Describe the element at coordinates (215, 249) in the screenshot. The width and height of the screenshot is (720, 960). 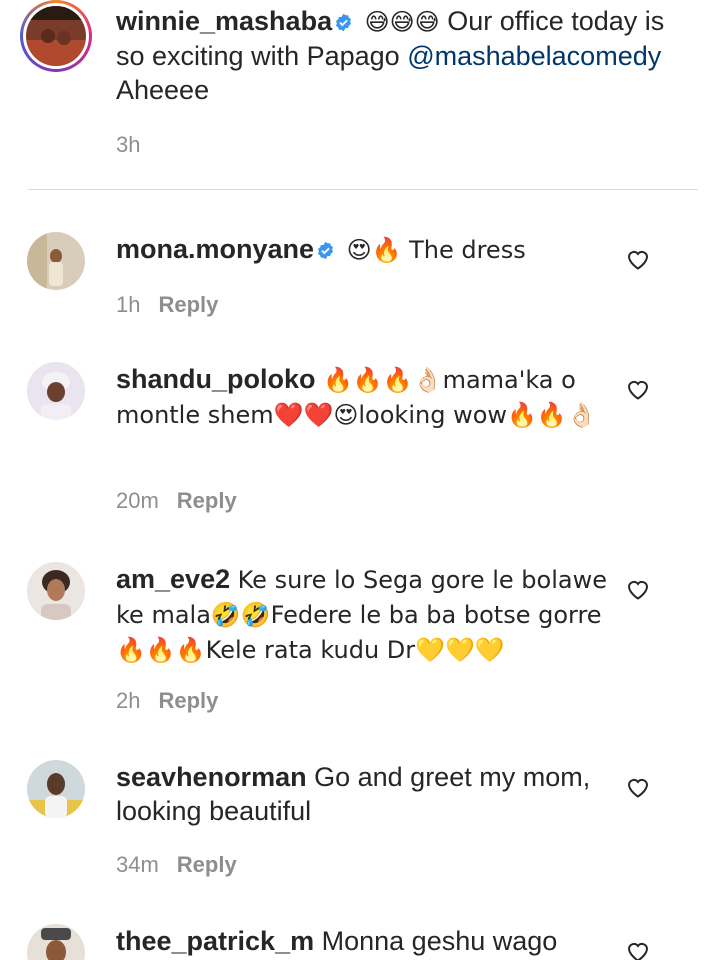
I see `comment-username: mona.monyane` at that location.